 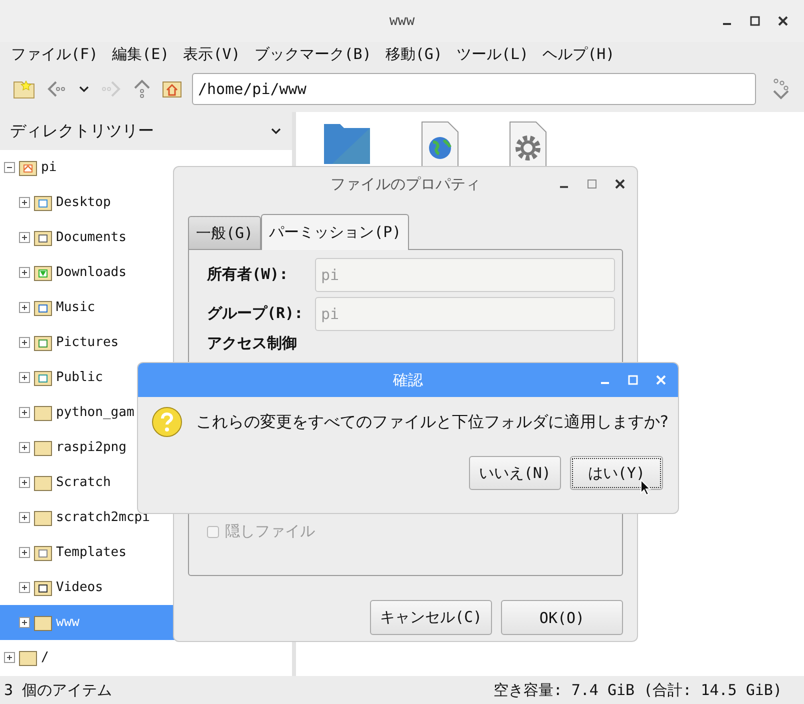 I want to click on field-label: 所有者(W):, so click(x=248, y=274).